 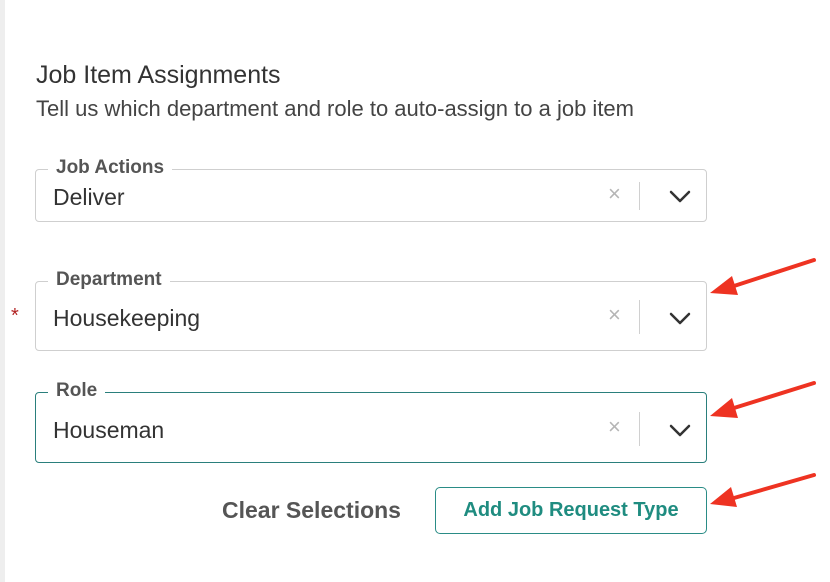 I want to click on required-indicator: *, so click(x=15, y=316).